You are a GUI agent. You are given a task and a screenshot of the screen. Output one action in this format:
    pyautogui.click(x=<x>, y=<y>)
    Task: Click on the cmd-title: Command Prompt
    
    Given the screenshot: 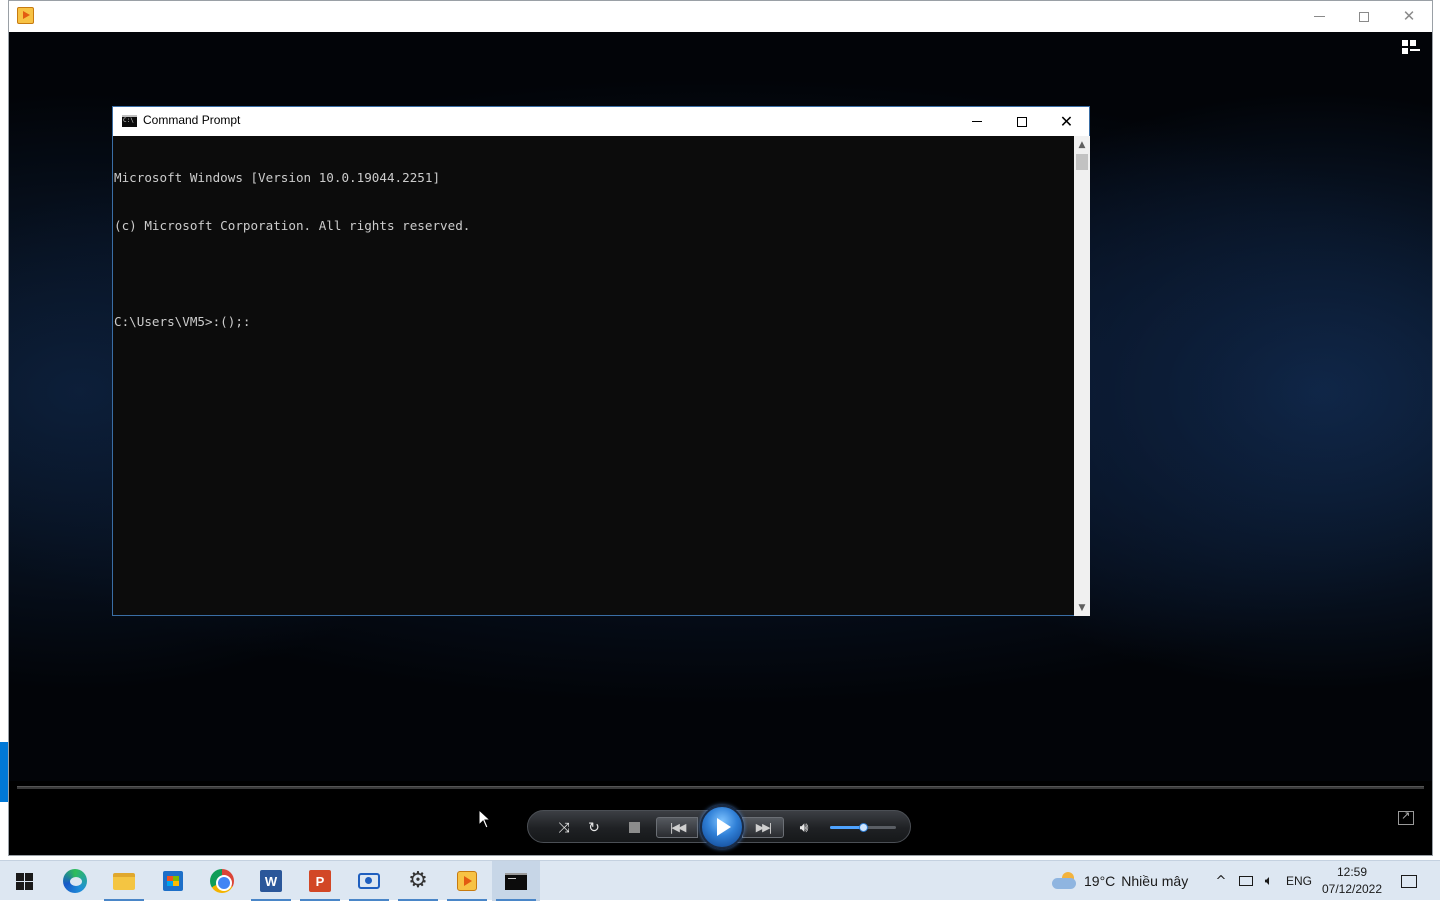 What is the action you would take?
    pyautogui.click(x=192, y=120)
    